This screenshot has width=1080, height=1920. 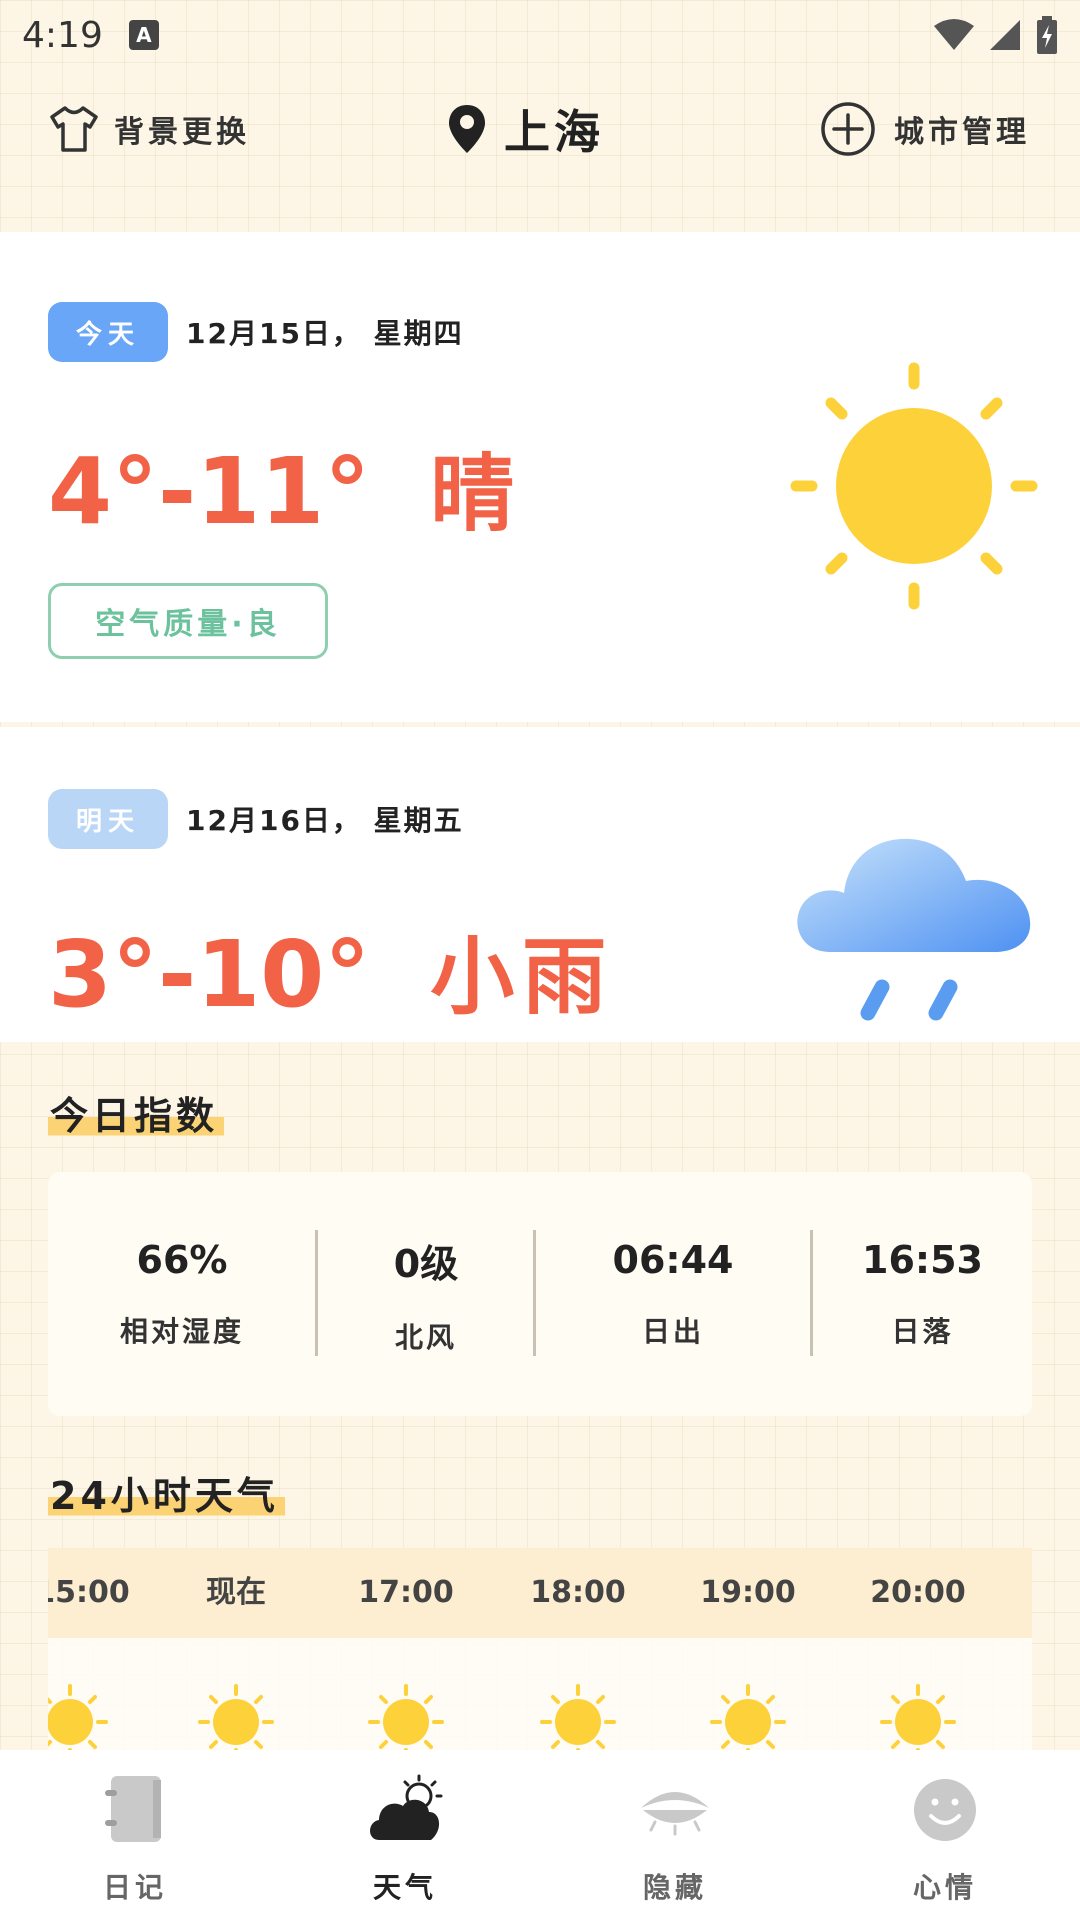 What do you see at coordinates (188, 621) in the screenshot?
I see `air-quality-badge: 空气质量·良` at bounding box center [188, 621].